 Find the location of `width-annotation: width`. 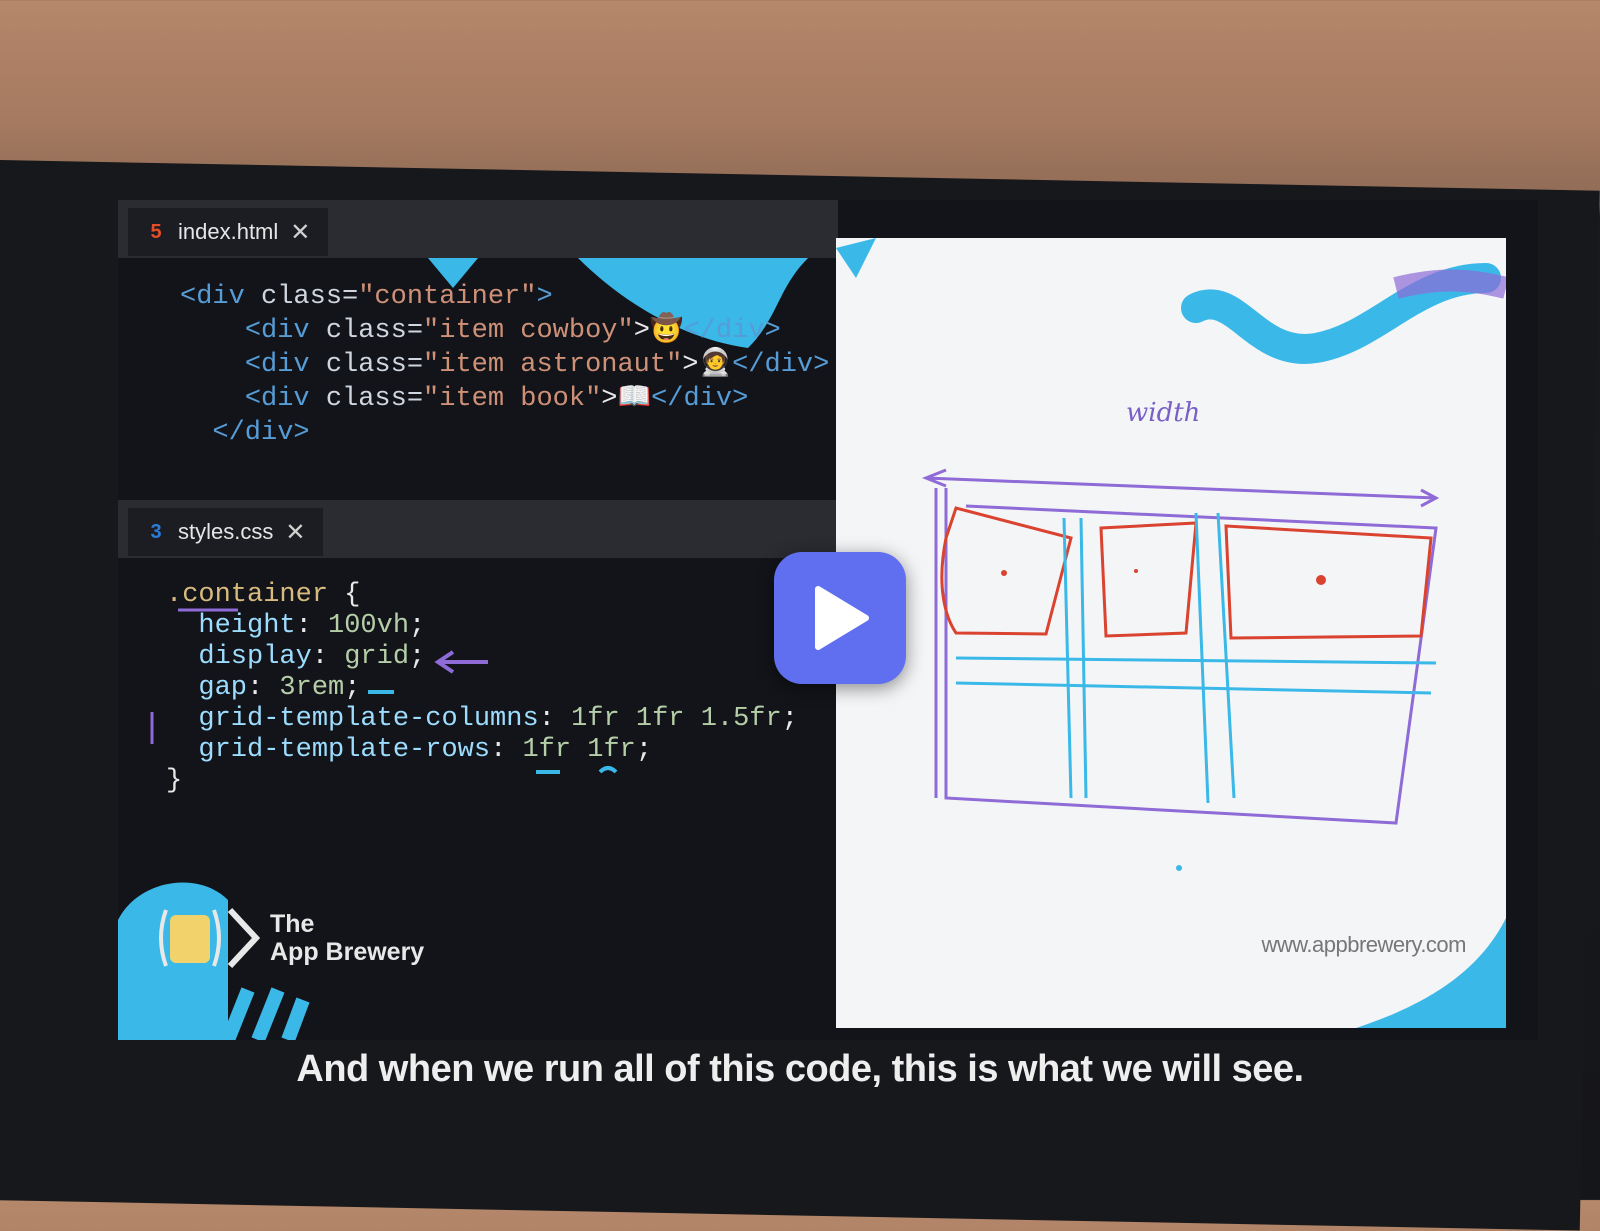

width-annotation: width is located at coordinates (1163, 413).